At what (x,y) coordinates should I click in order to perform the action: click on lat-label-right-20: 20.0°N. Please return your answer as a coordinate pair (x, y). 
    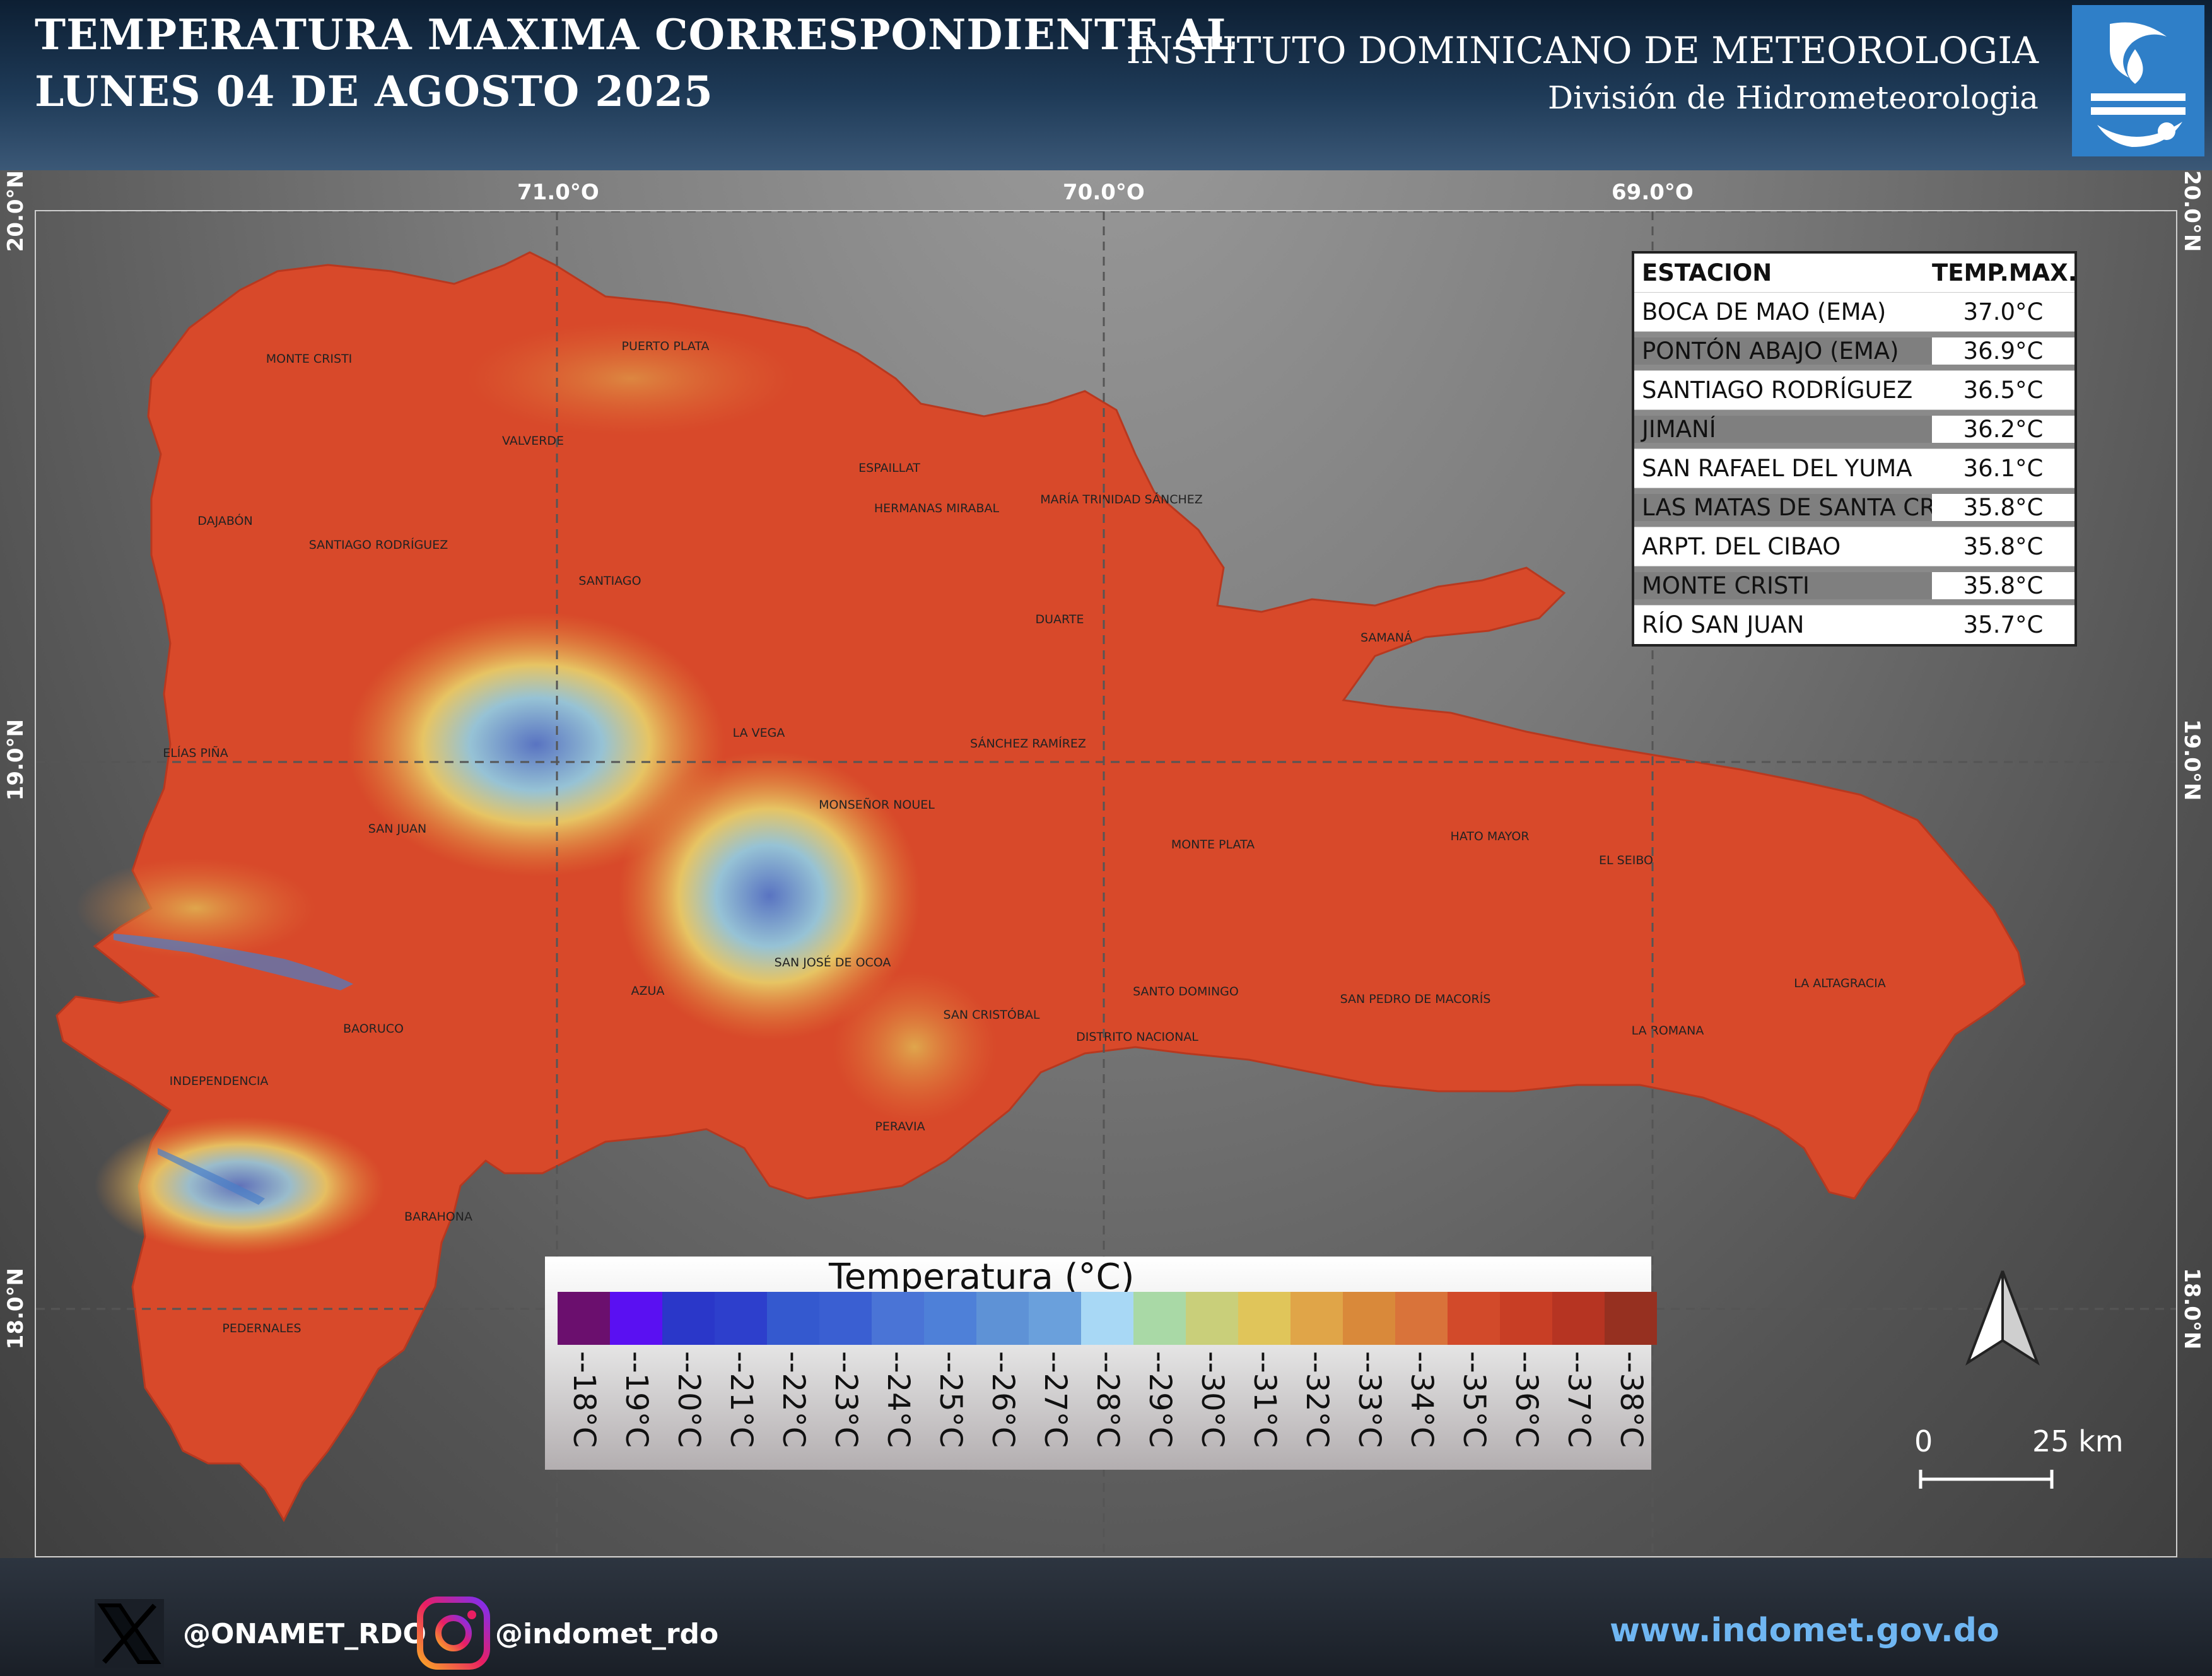
    Looking at the image, I should click on (2191, 211).